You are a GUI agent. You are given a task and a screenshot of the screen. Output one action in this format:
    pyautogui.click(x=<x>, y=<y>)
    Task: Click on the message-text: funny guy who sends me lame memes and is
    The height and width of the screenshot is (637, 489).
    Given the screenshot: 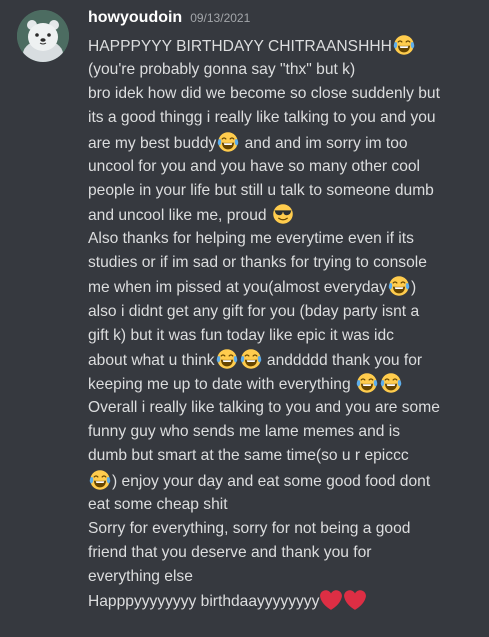 What is the action you would take?
    pyautogui.click(x=244, y=432)
    